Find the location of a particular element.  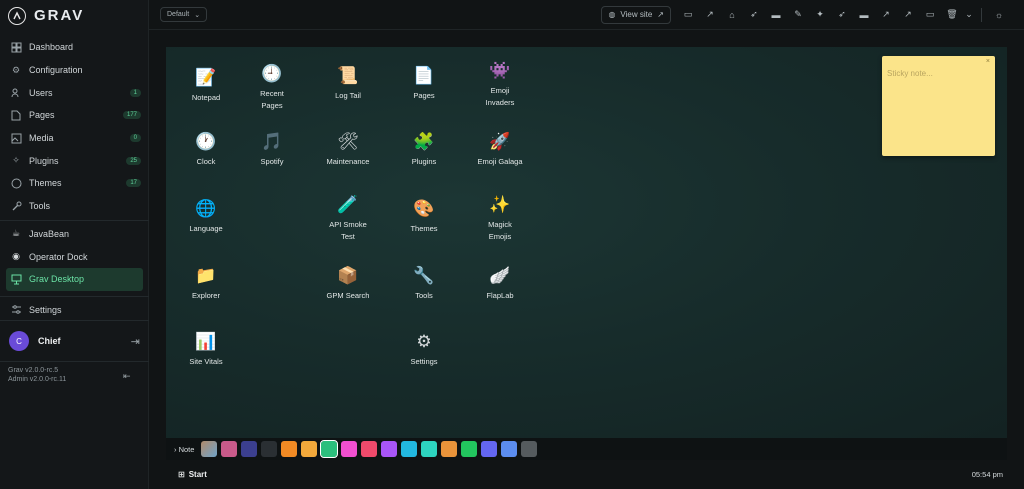

sidebar-item-operator-dock: ◉ Operator Dock is located at coordinates (74, 256).